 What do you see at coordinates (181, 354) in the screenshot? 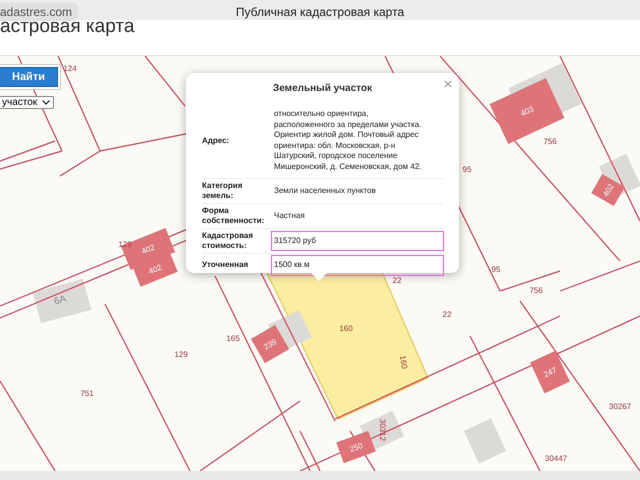
I see `parcel-number: 129` at bounding box center [181, 354].